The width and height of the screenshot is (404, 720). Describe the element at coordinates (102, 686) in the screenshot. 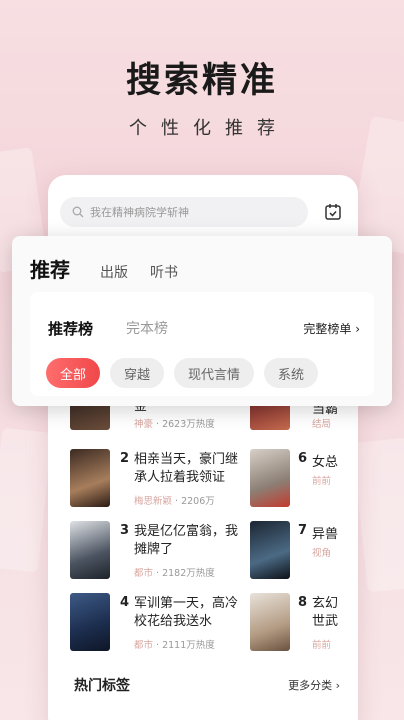

I see `hot-tags-heading: 热门标签` at that location.